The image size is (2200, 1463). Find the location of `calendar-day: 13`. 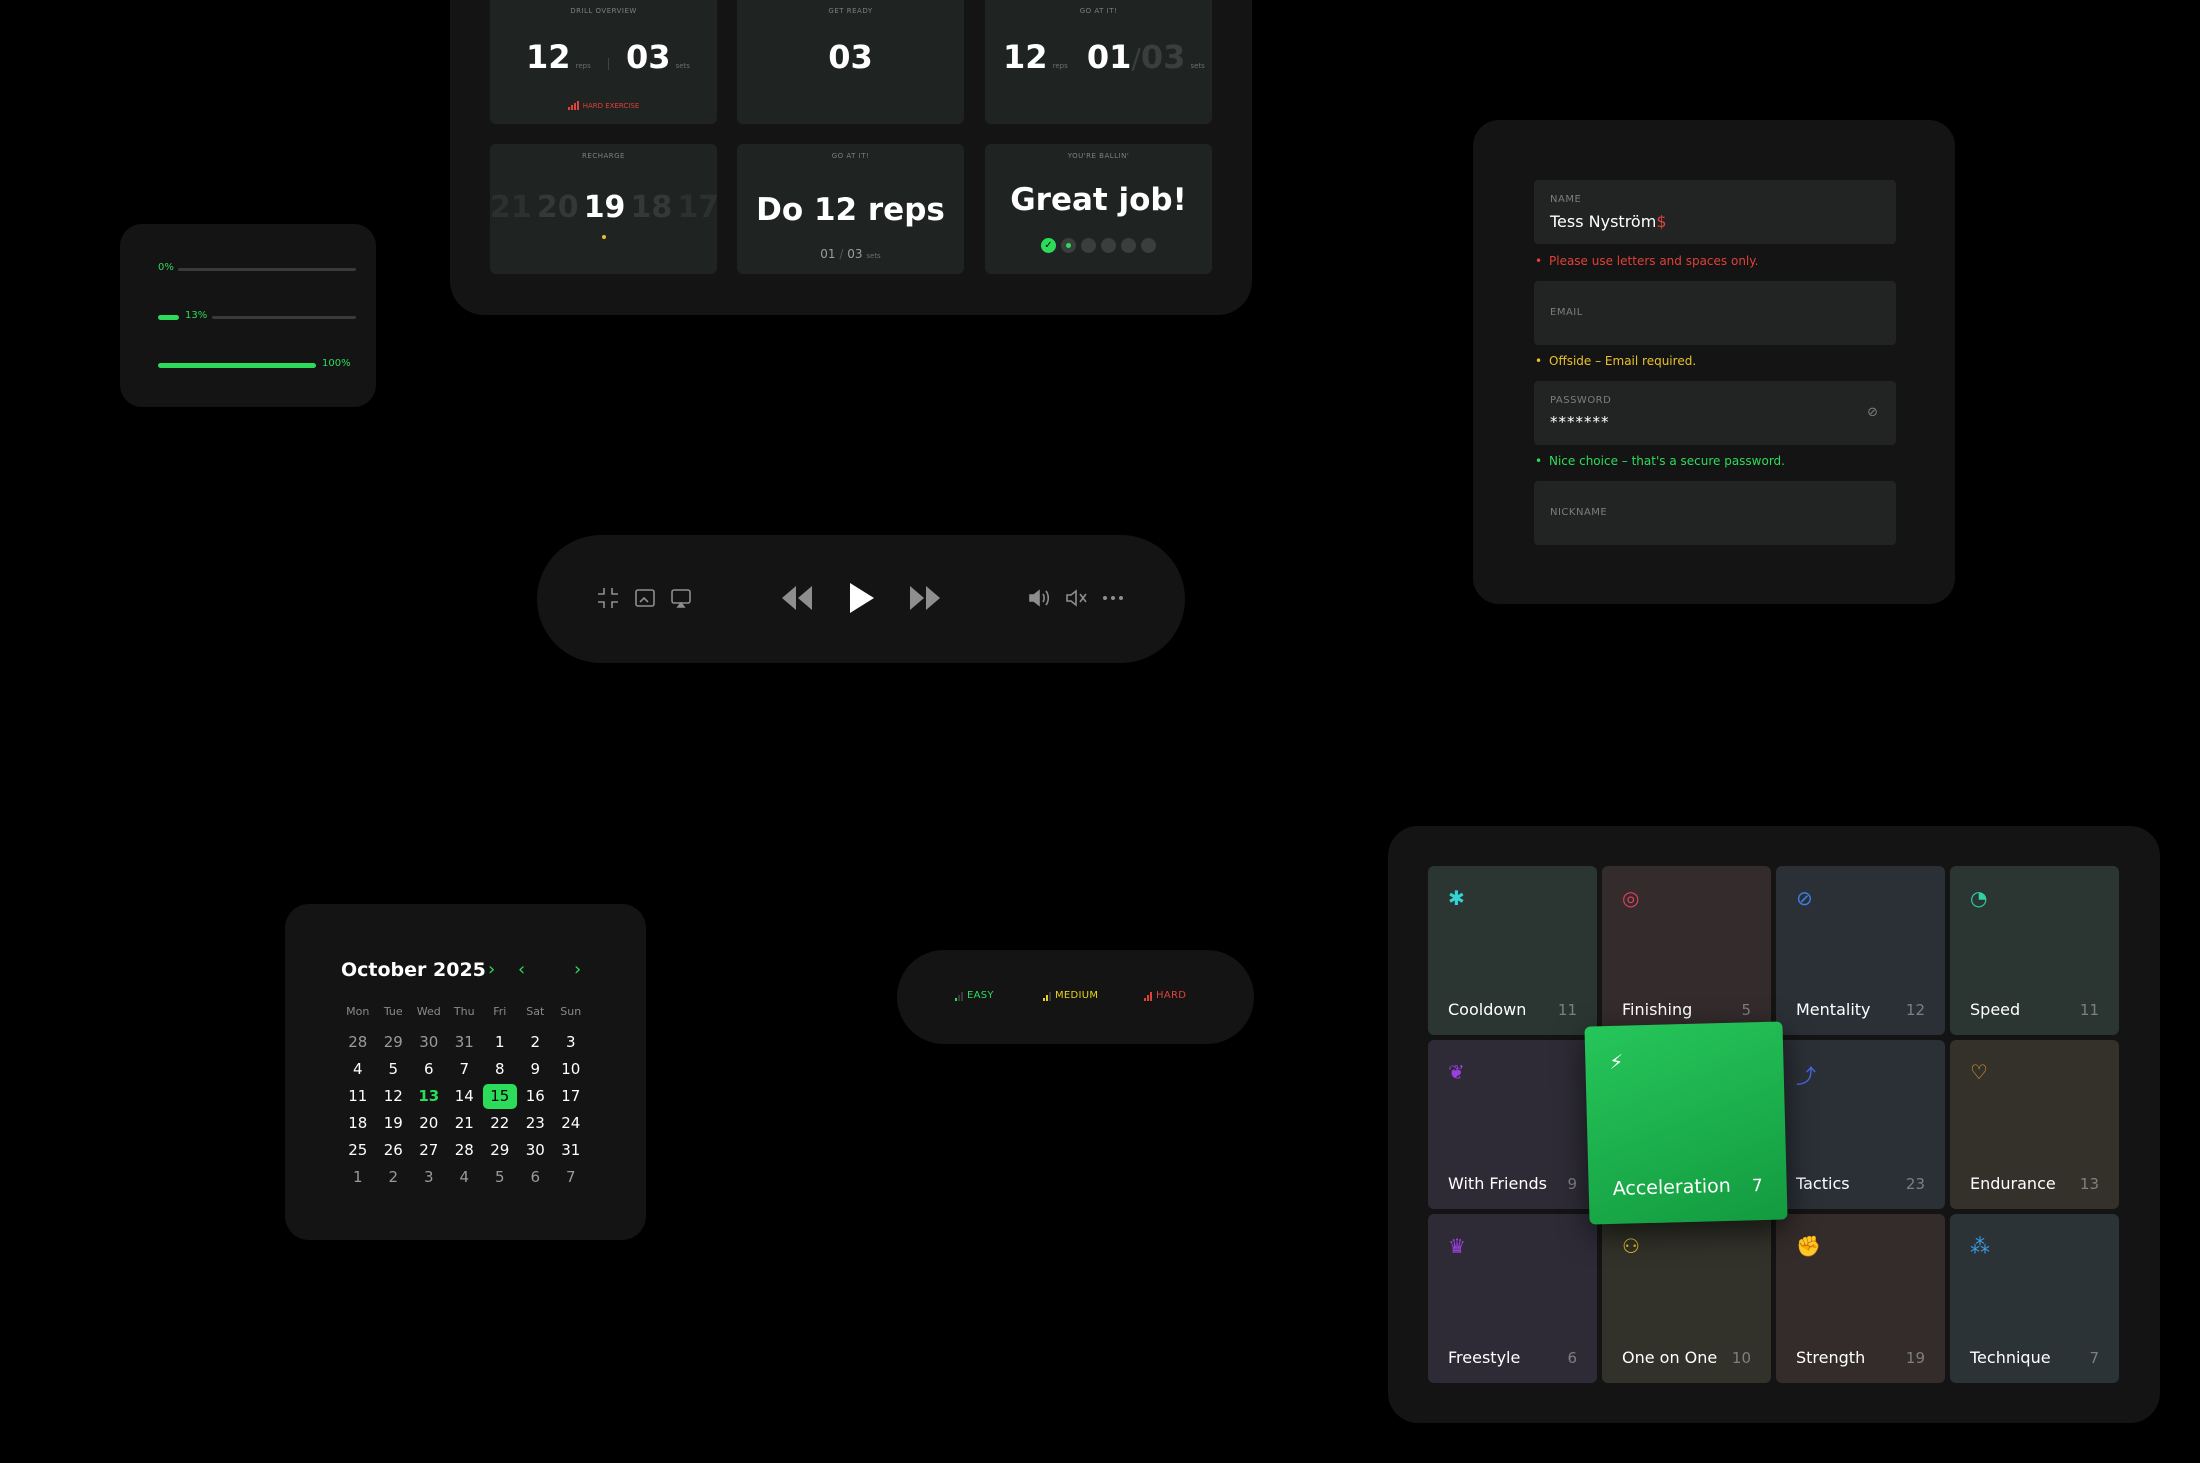

calendar-day: 13 is located at coordinates (429, 1096).